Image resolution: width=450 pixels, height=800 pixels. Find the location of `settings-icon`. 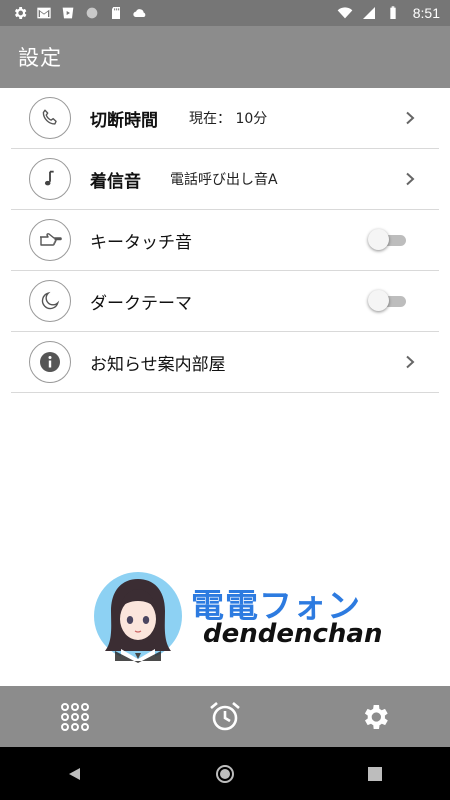

settings-icon is located at coordinates (20, 13).